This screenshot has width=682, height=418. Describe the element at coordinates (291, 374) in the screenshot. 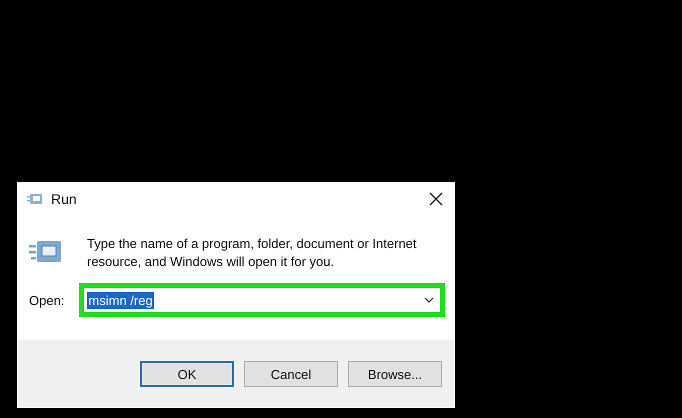

I see `dialog-button: Cancel` at that location.